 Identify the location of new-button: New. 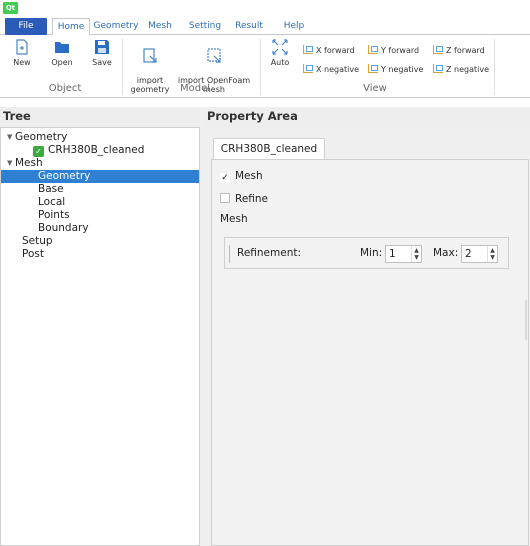
(22, 53).